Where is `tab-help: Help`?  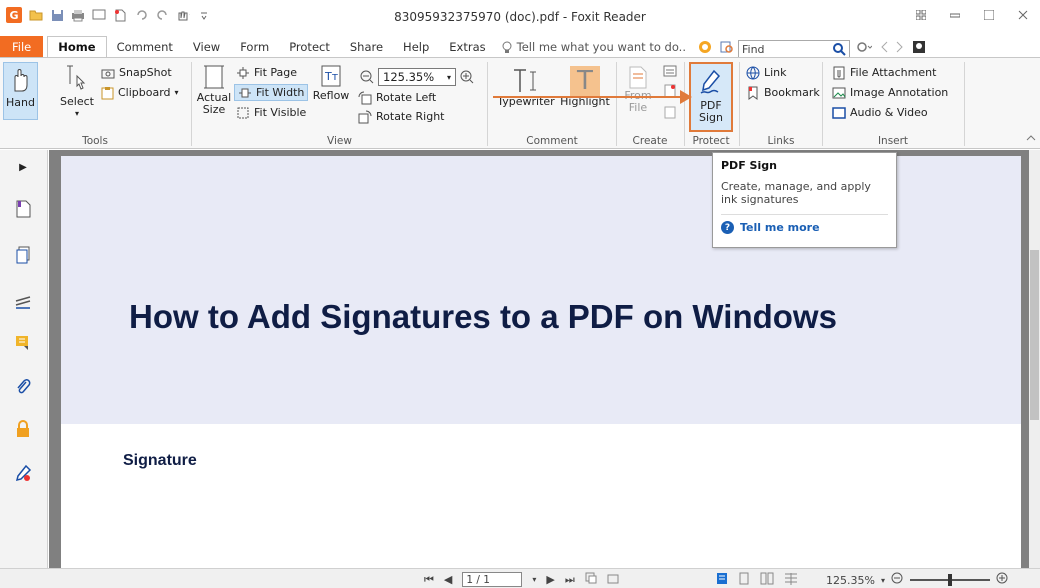
tab-help: Help is located at coordinates (416, 47).